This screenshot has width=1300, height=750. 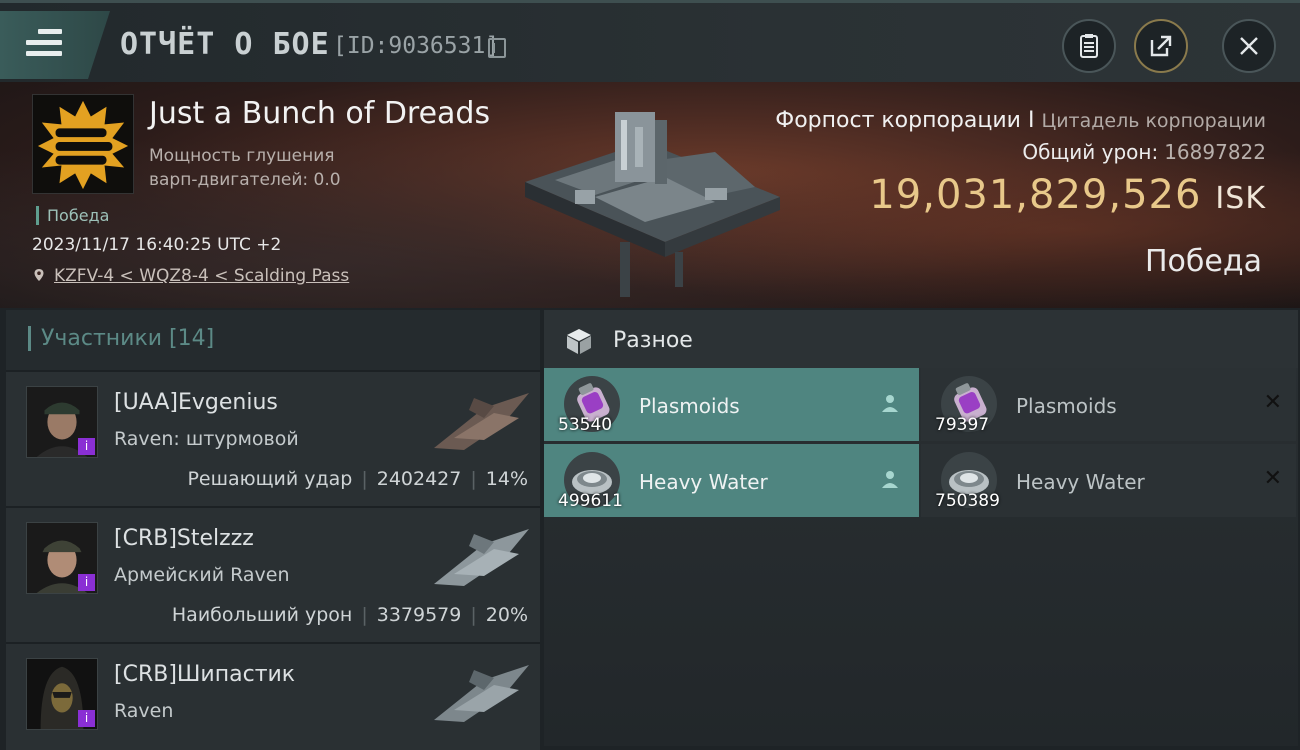 I want to click on clipboard-icon, so click(x=1089, y=46).